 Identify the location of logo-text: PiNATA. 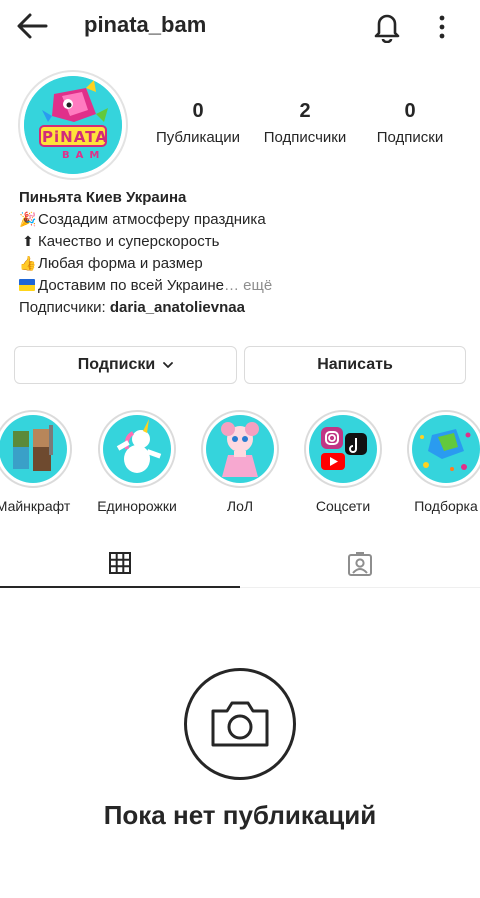
(75, 137).